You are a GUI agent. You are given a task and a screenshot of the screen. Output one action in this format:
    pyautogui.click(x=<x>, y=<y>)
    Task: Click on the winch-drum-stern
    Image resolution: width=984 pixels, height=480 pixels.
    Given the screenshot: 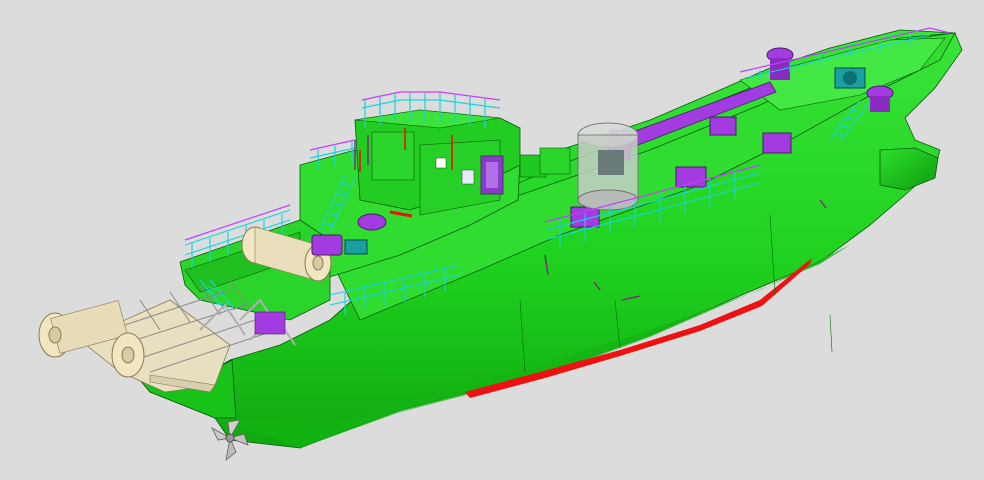 What is the action you would take?
    pyautogui.click(x=91, y=339)
    